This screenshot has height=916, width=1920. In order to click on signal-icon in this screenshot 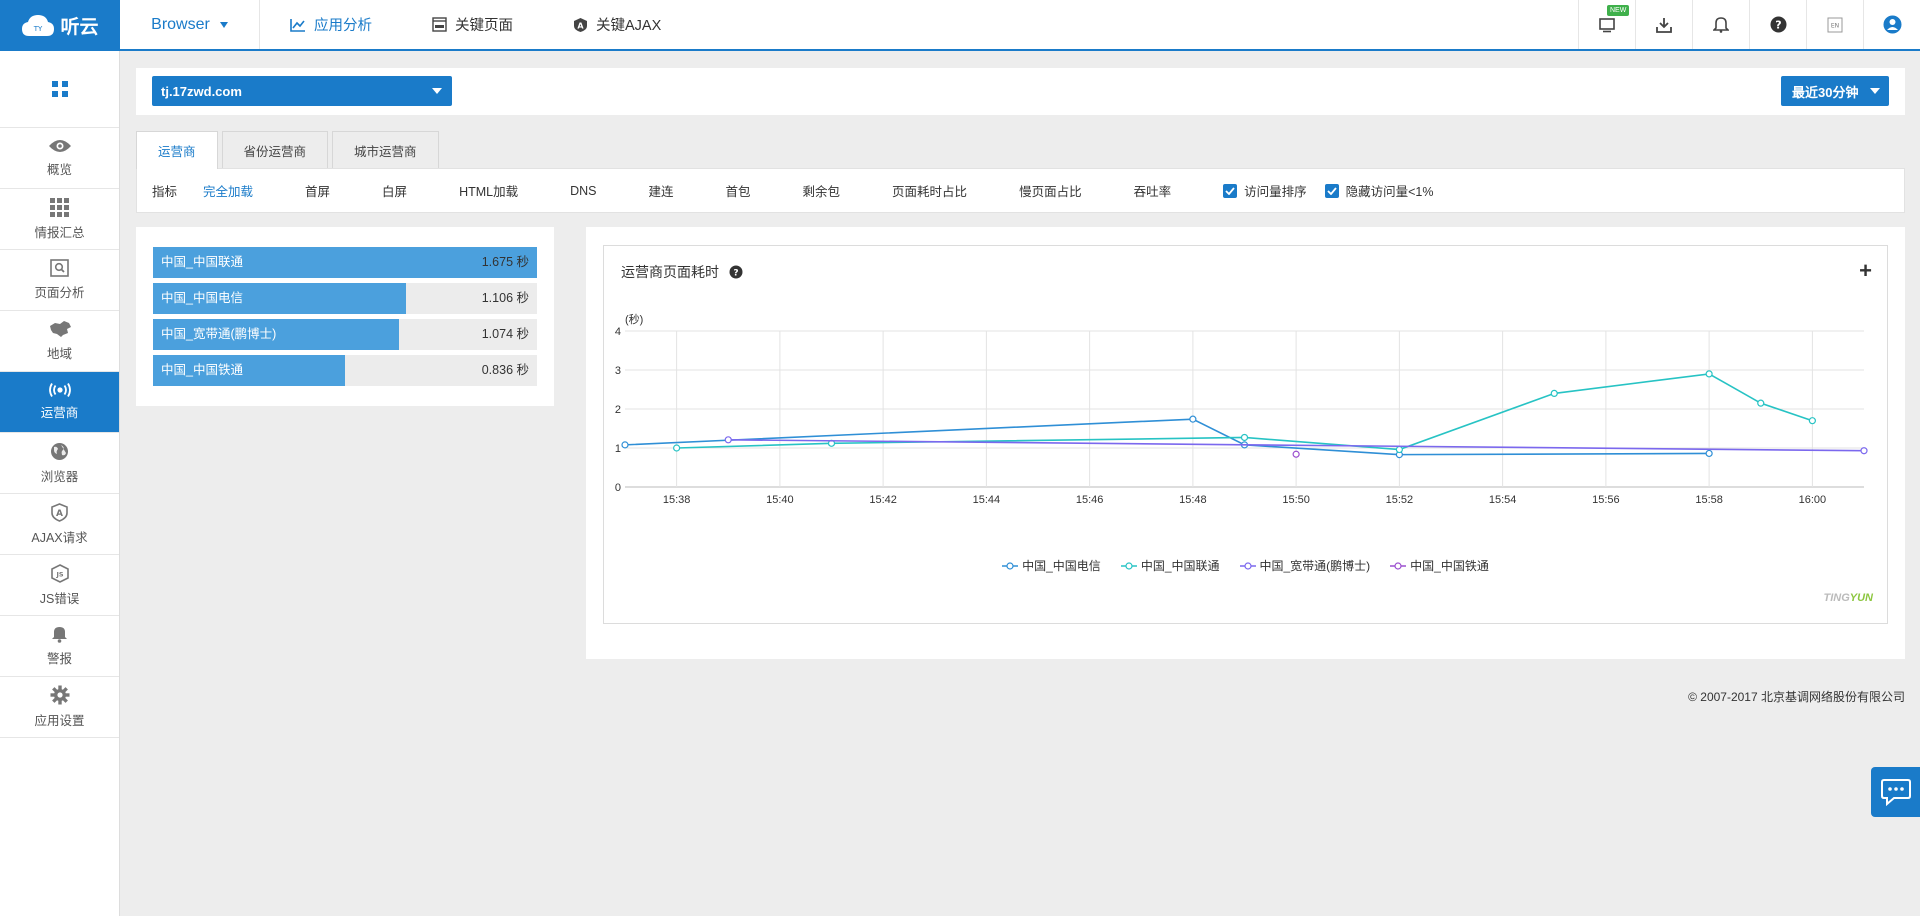, I will do `click(59, 390)`.